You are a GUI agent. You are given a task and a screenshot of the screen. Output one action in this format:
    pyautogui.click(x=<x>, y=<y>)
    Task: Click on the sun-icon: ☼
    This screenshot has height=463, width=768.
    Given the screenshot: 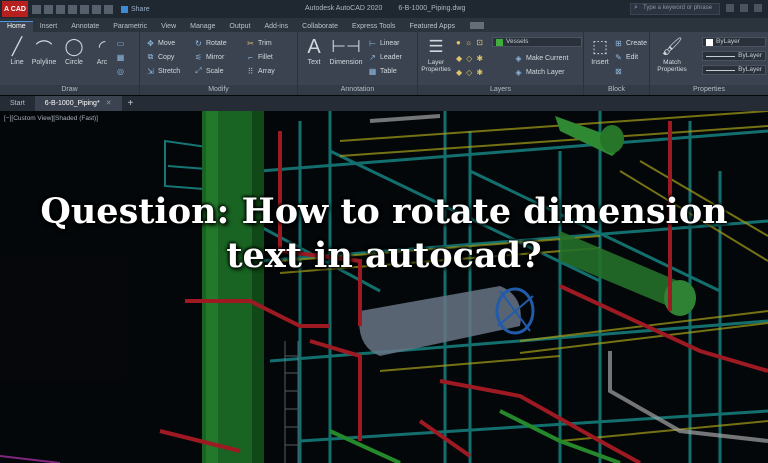 What is the action you would take?
    pyautogui.click(x=468, y=42)
    